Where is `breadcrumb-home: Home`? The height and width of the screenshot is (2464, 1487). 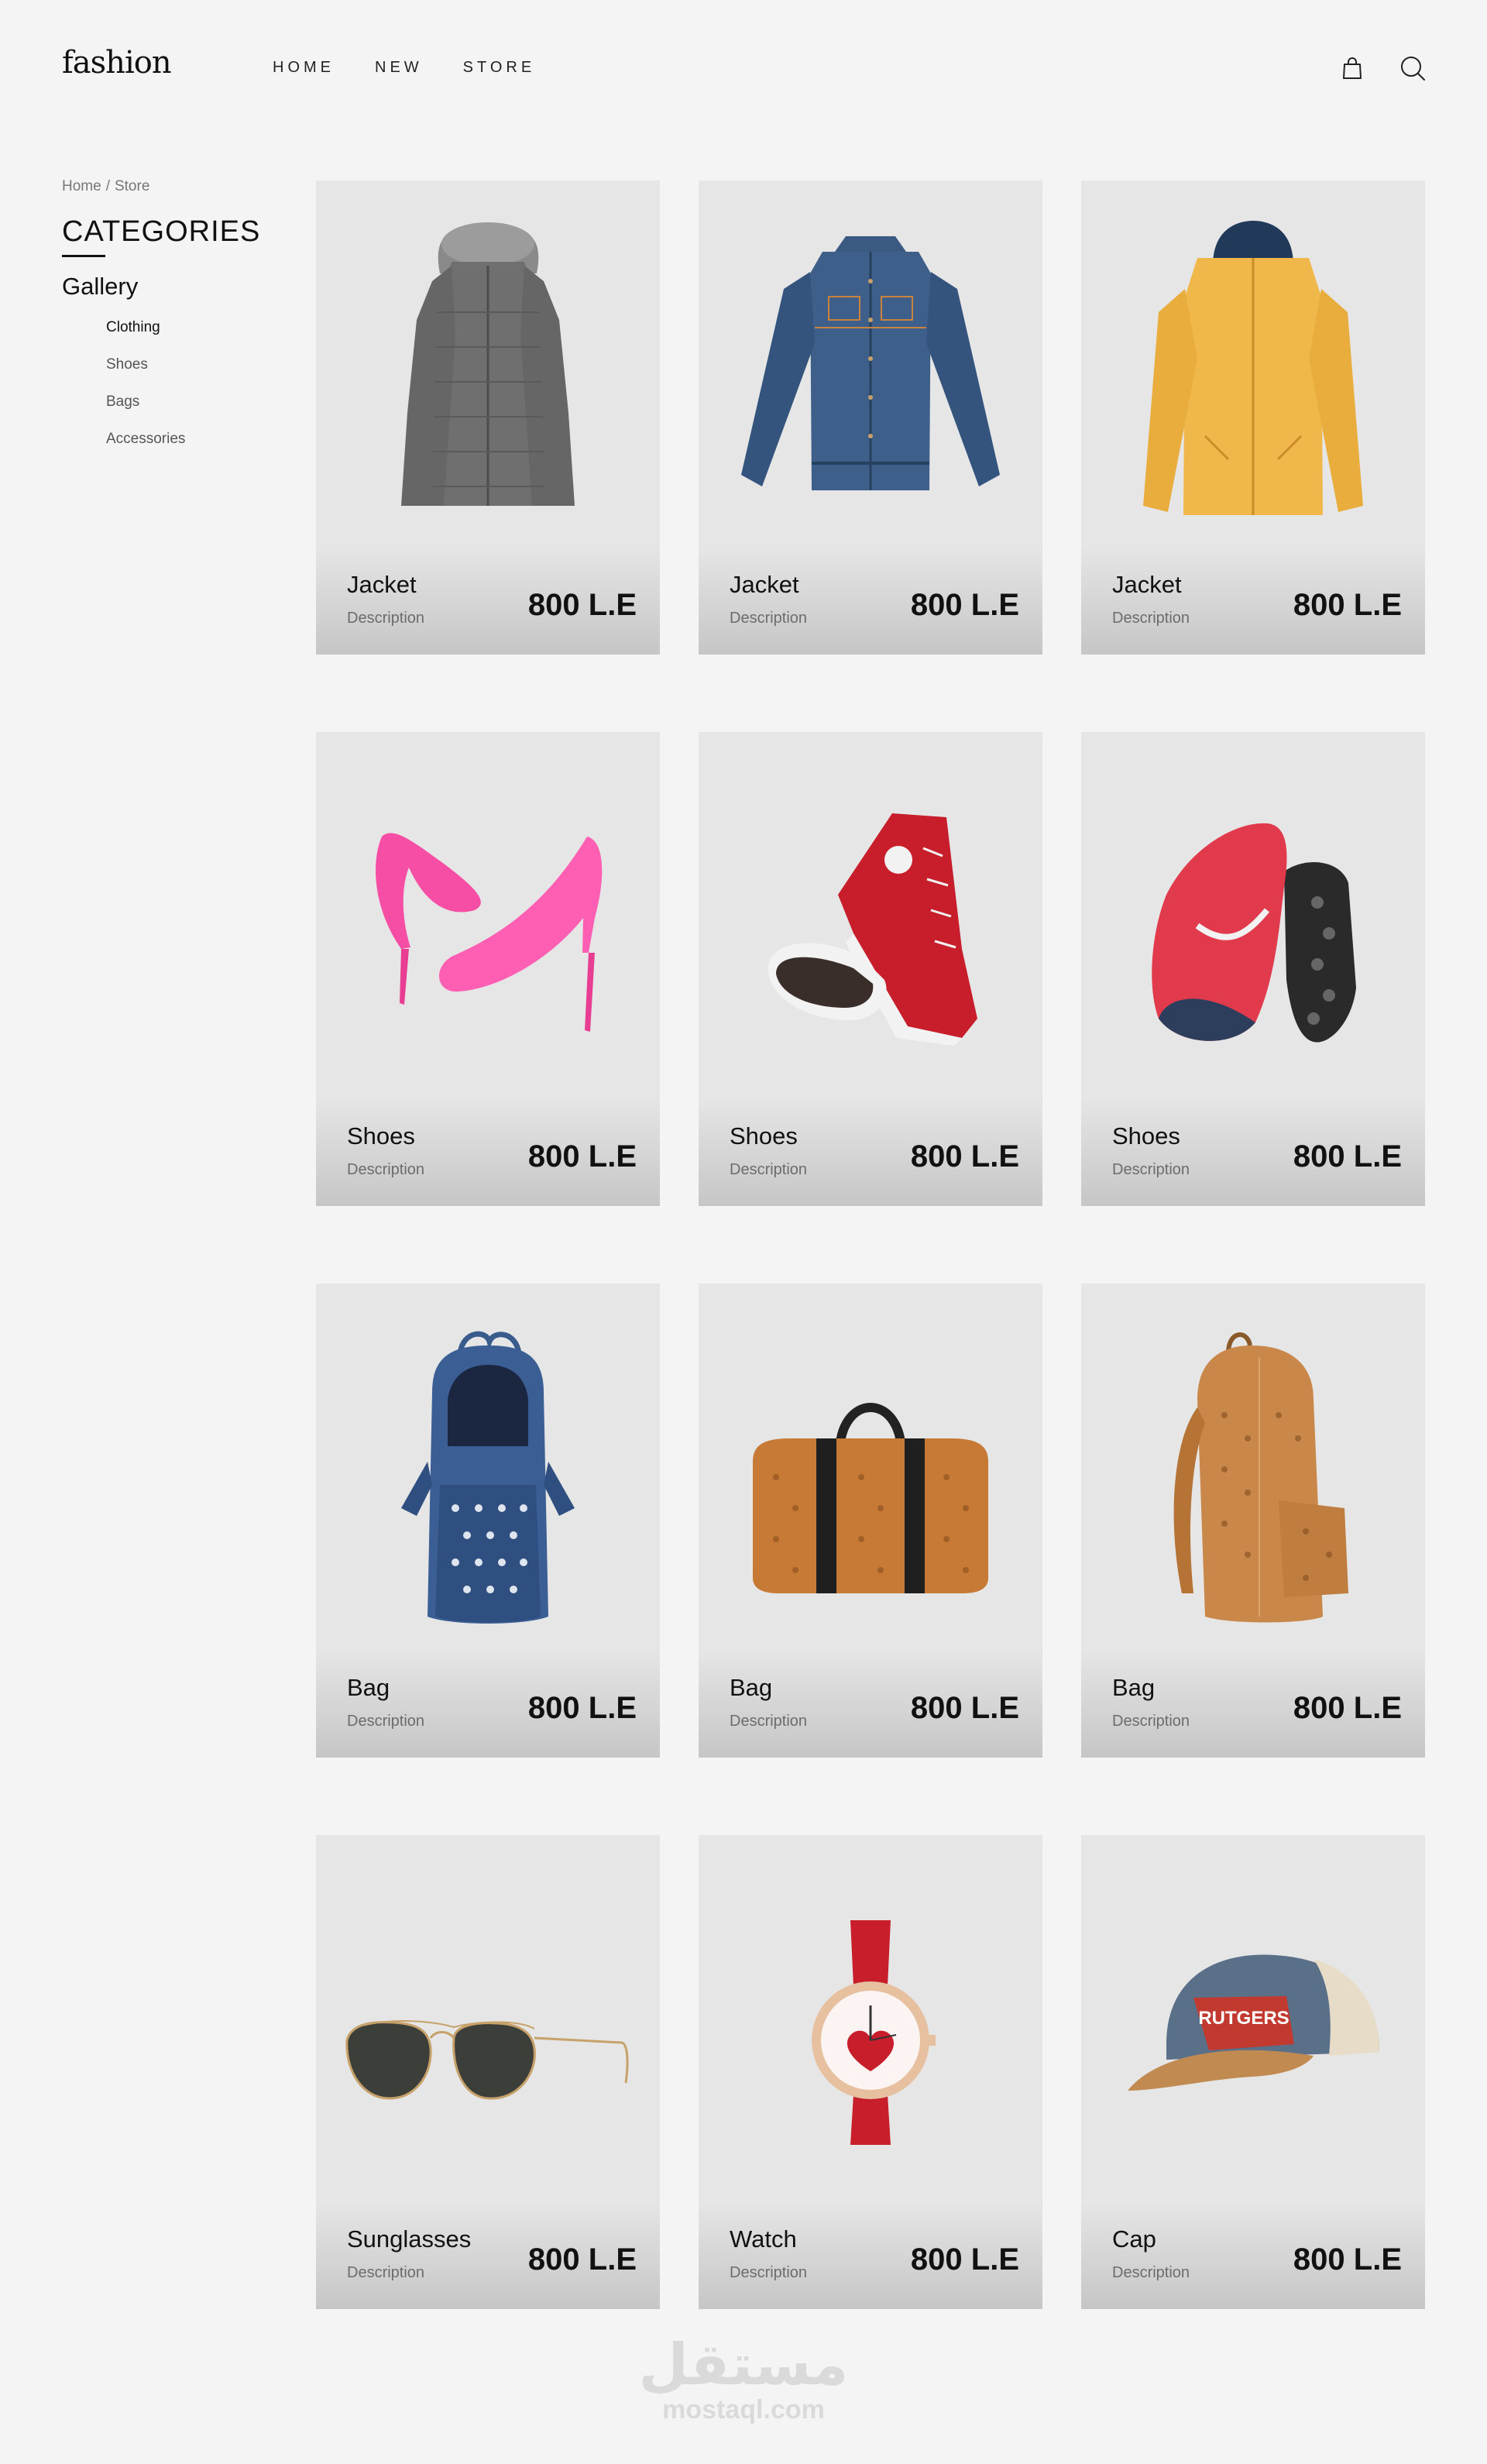 breadcrumb-home: Home is located at coordinates (82, 186).